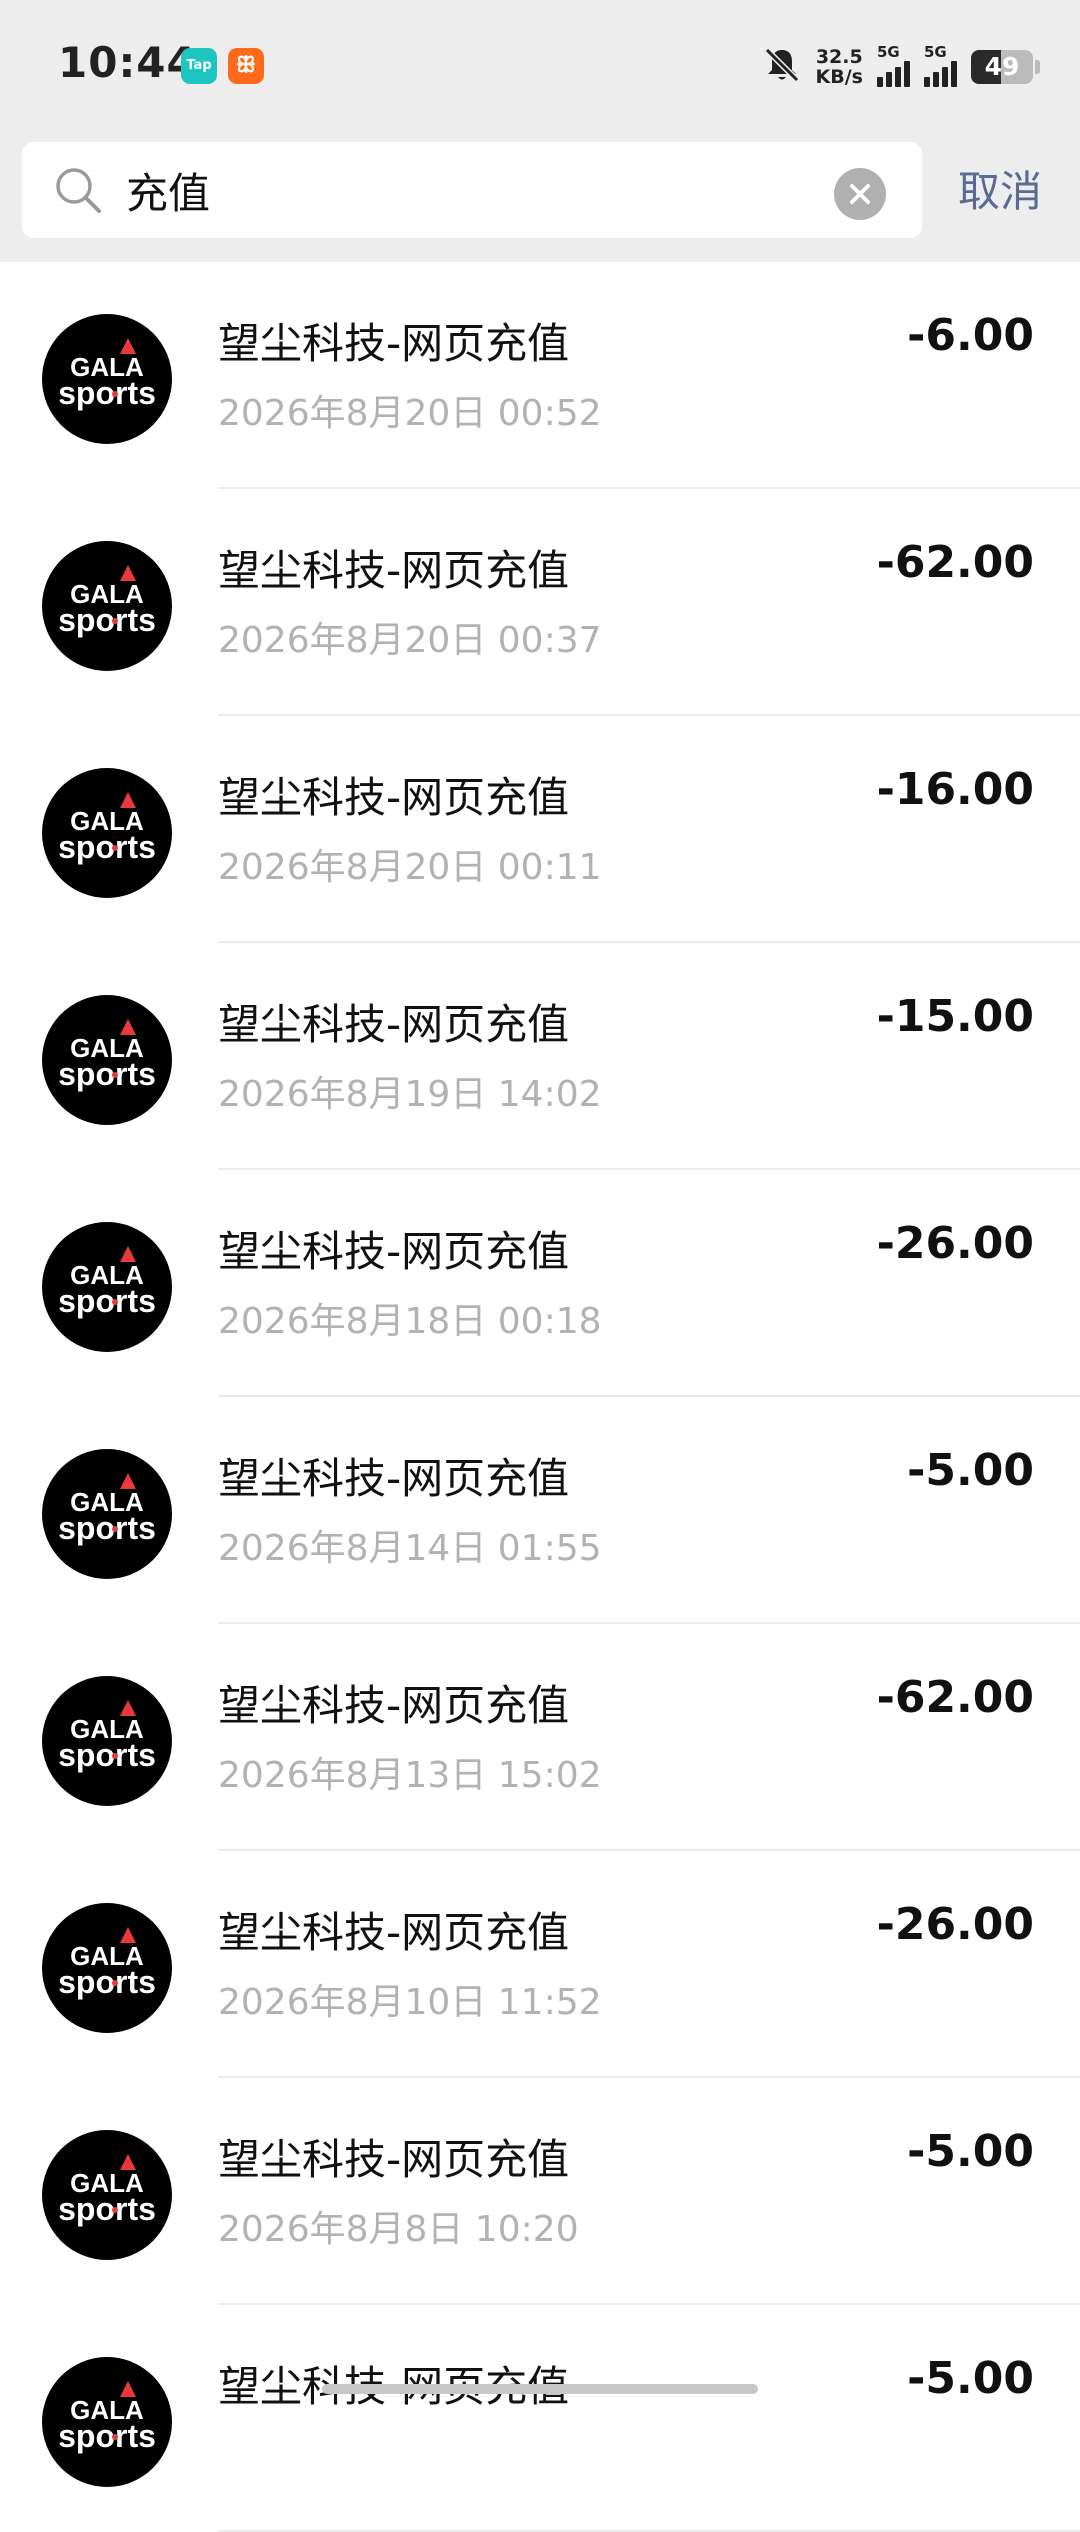 This screenshot has height=2532, width=1080. What do you see at coordinates (935, 52) in the screenshot?
I see `signal-2-label: 5G` at bounding box center [935, 52].